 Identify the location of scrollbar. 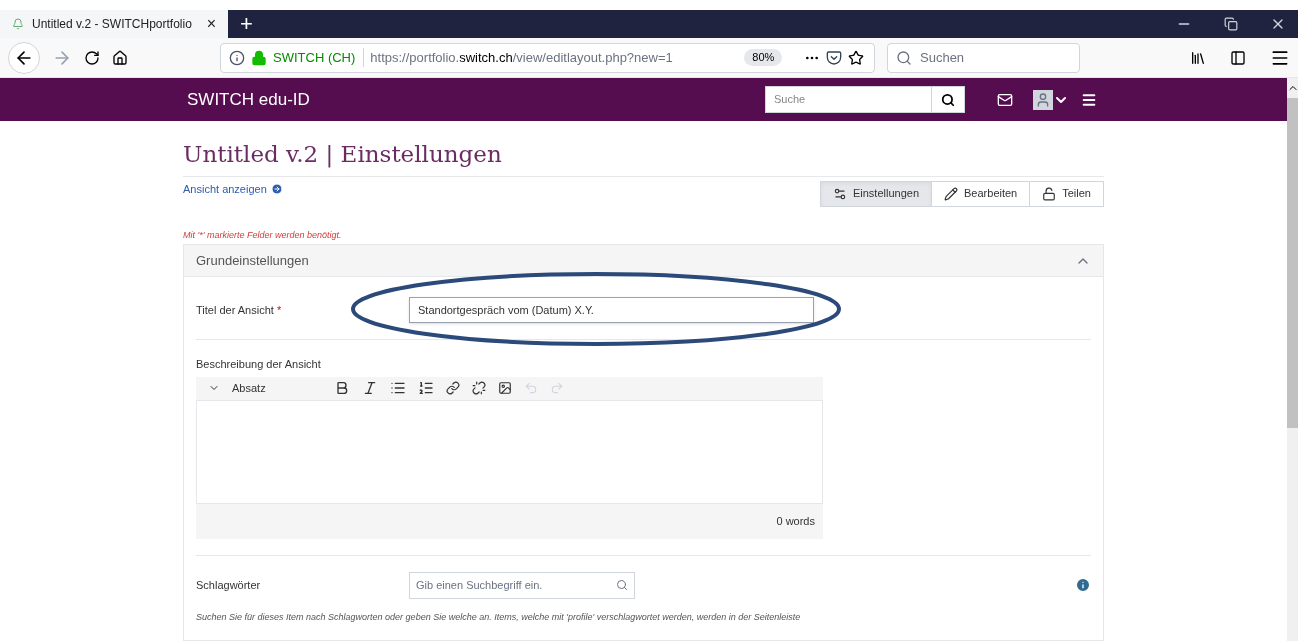
(1292, 359).